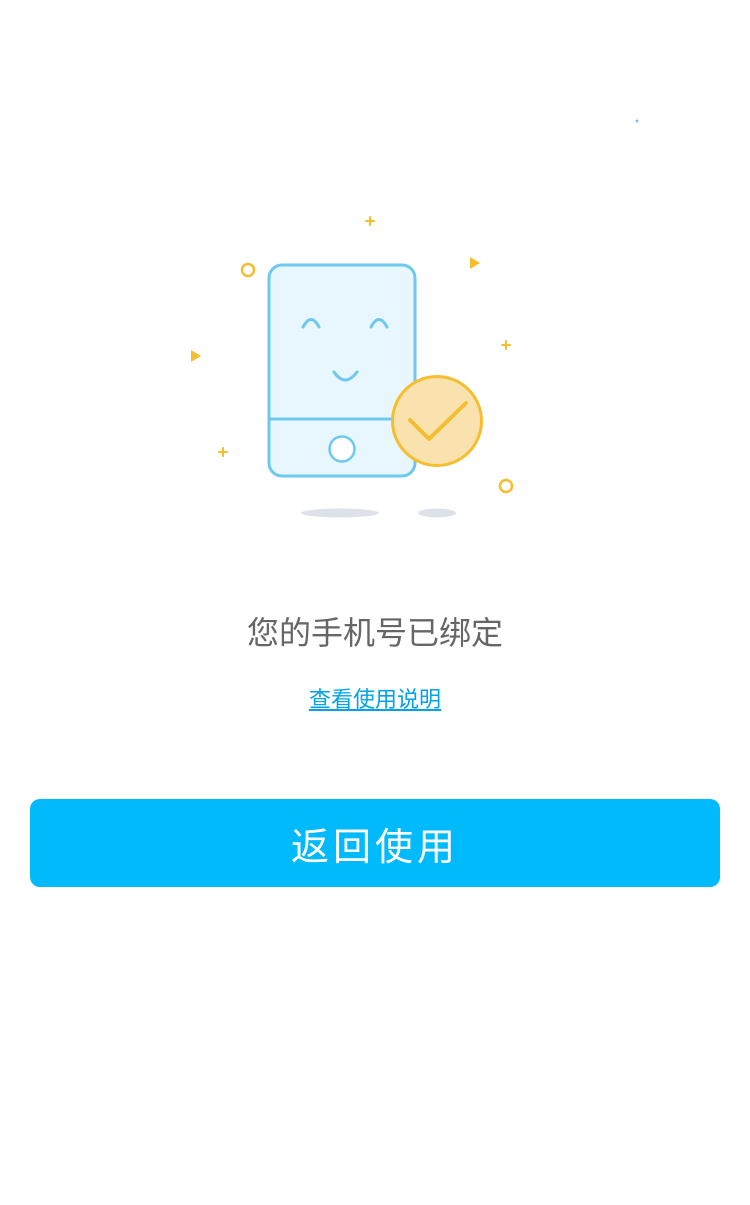 This screenshot has width=750, height=1205. What do you see at coordinates (340, 513) in the screenshot?
I see `phone-shadow` at bounding box center [340, 513].